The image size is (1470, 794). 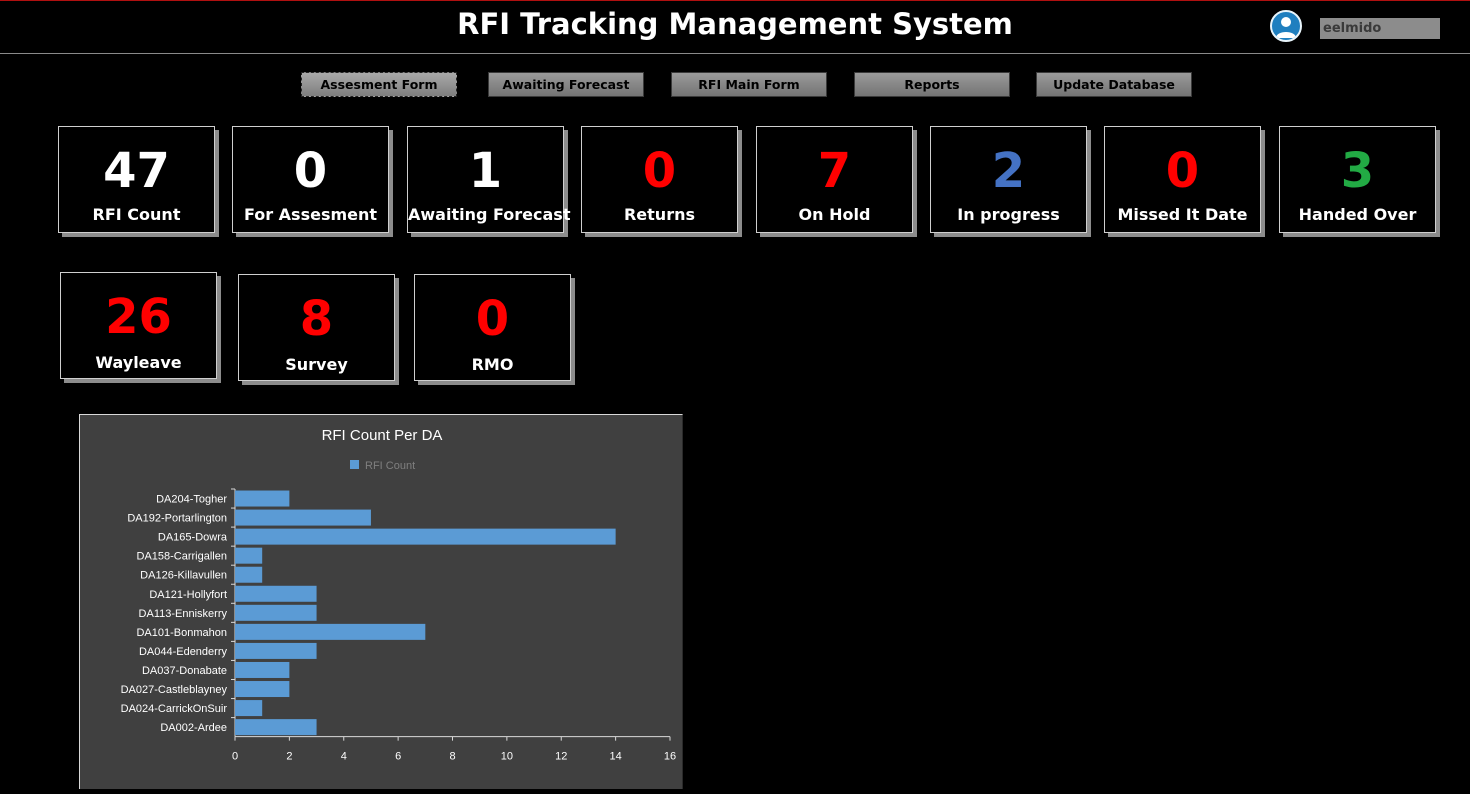 I want to click on card-label: RMO, so click(x=492, y=364).